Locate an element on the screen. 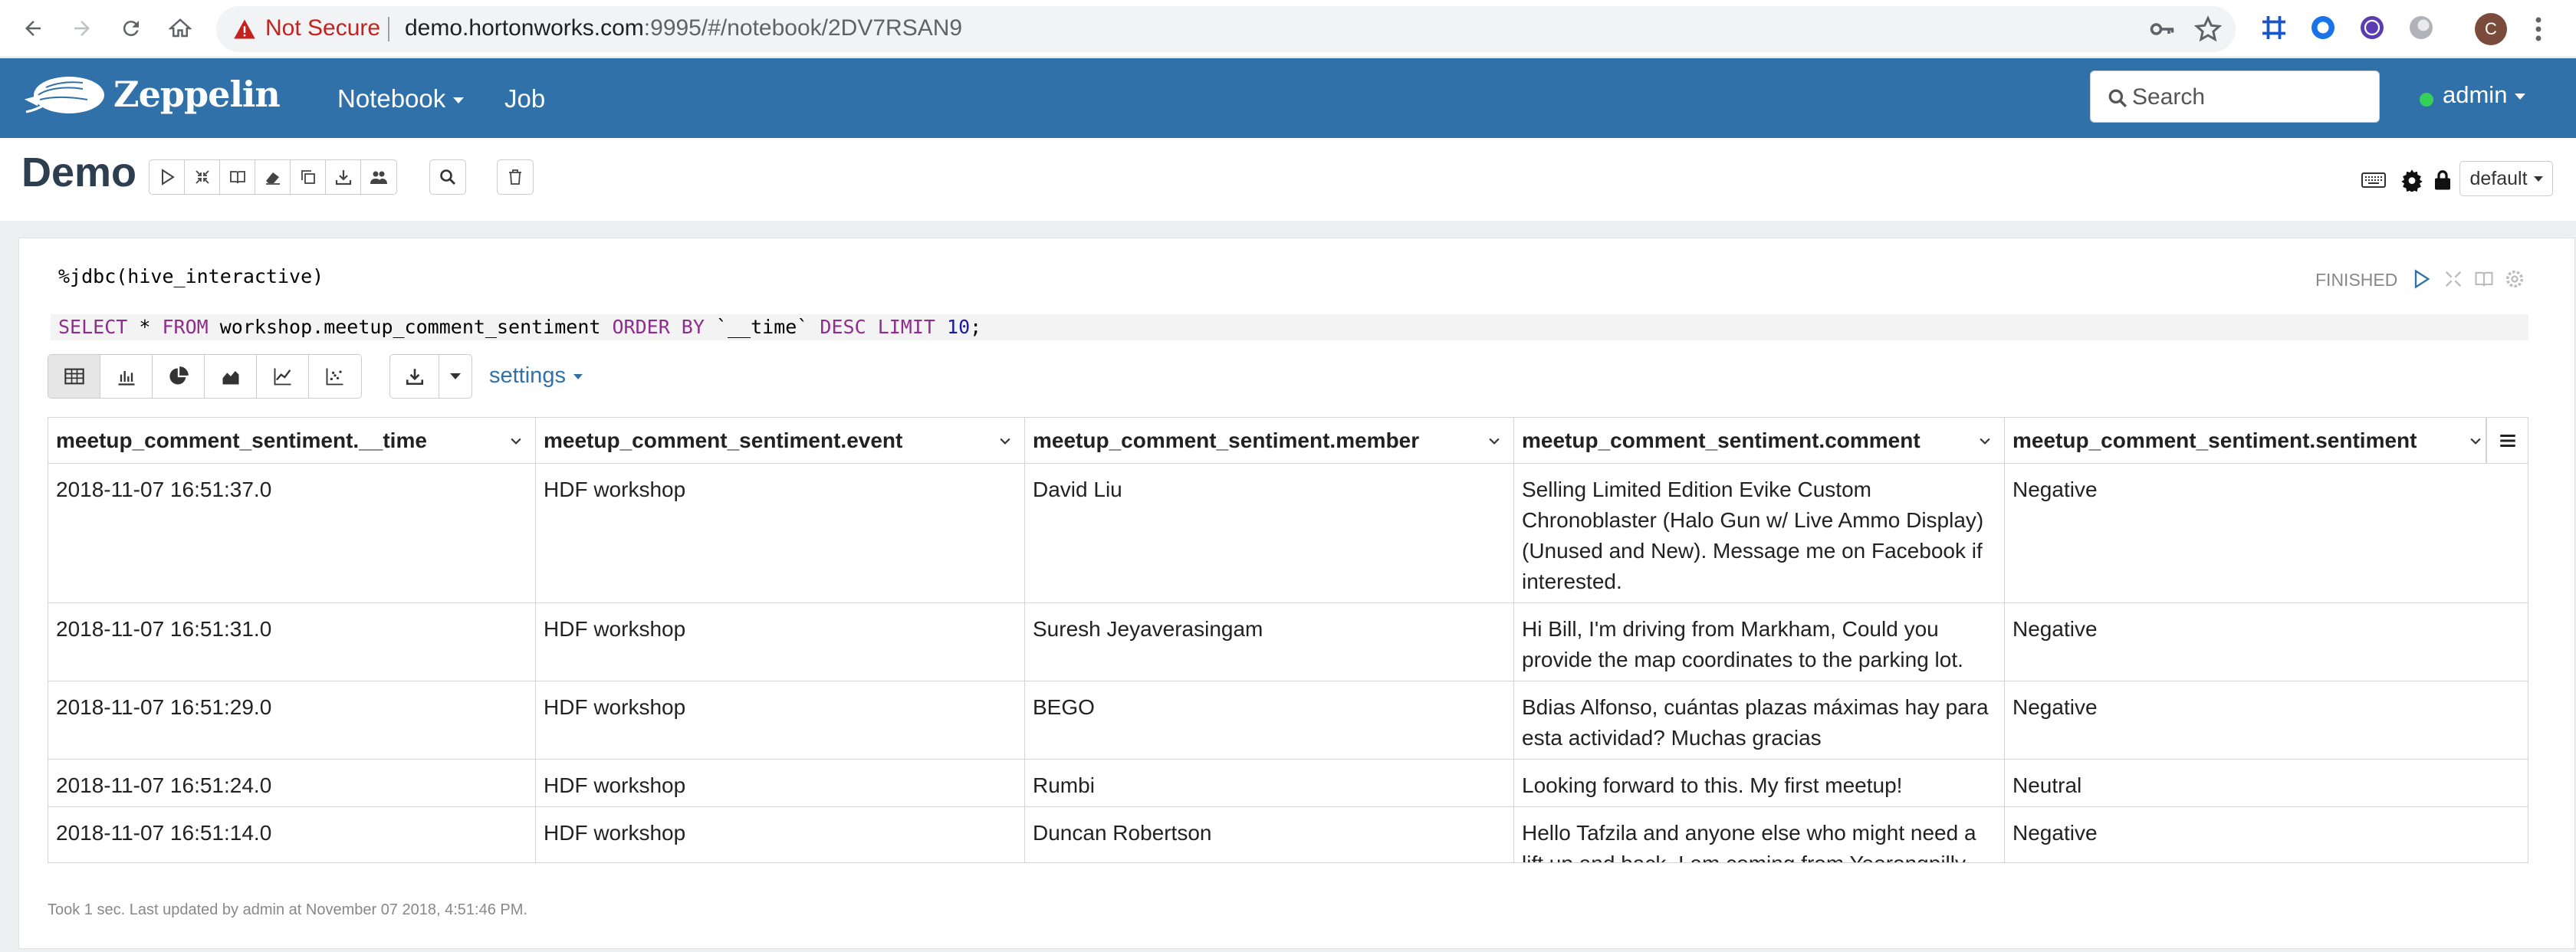 This screenshot has width=2576, height=952. toggle-output-button is located at coordinates (238, 177).